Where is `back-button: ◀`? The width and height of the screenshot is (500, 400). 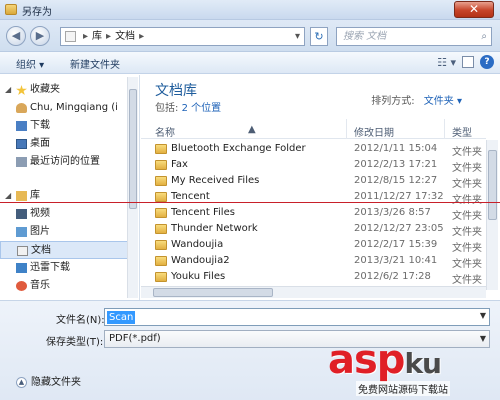
back-button: ◀ is located at coordinates (16, 36).